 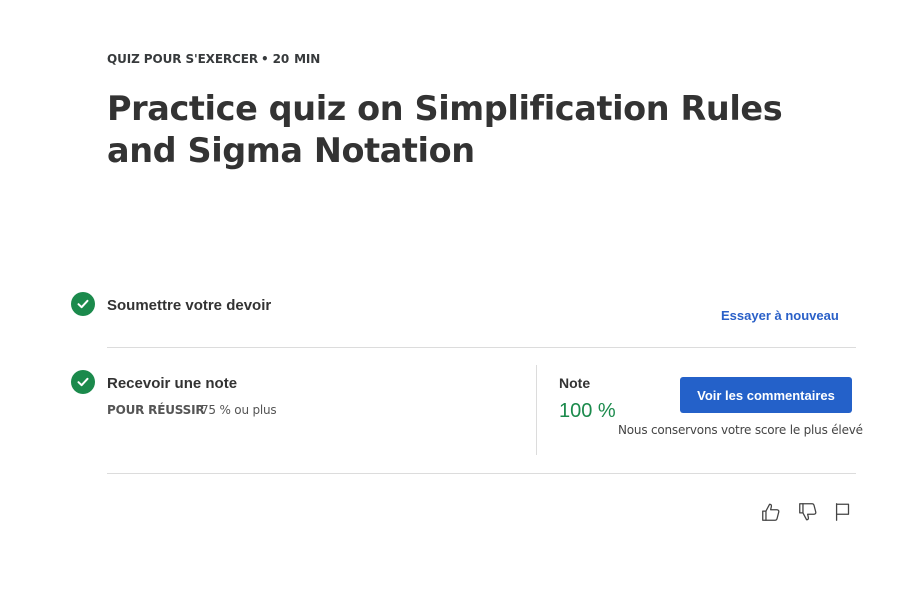 I want to click on item-duration: 20, so click(x=281, y=59).